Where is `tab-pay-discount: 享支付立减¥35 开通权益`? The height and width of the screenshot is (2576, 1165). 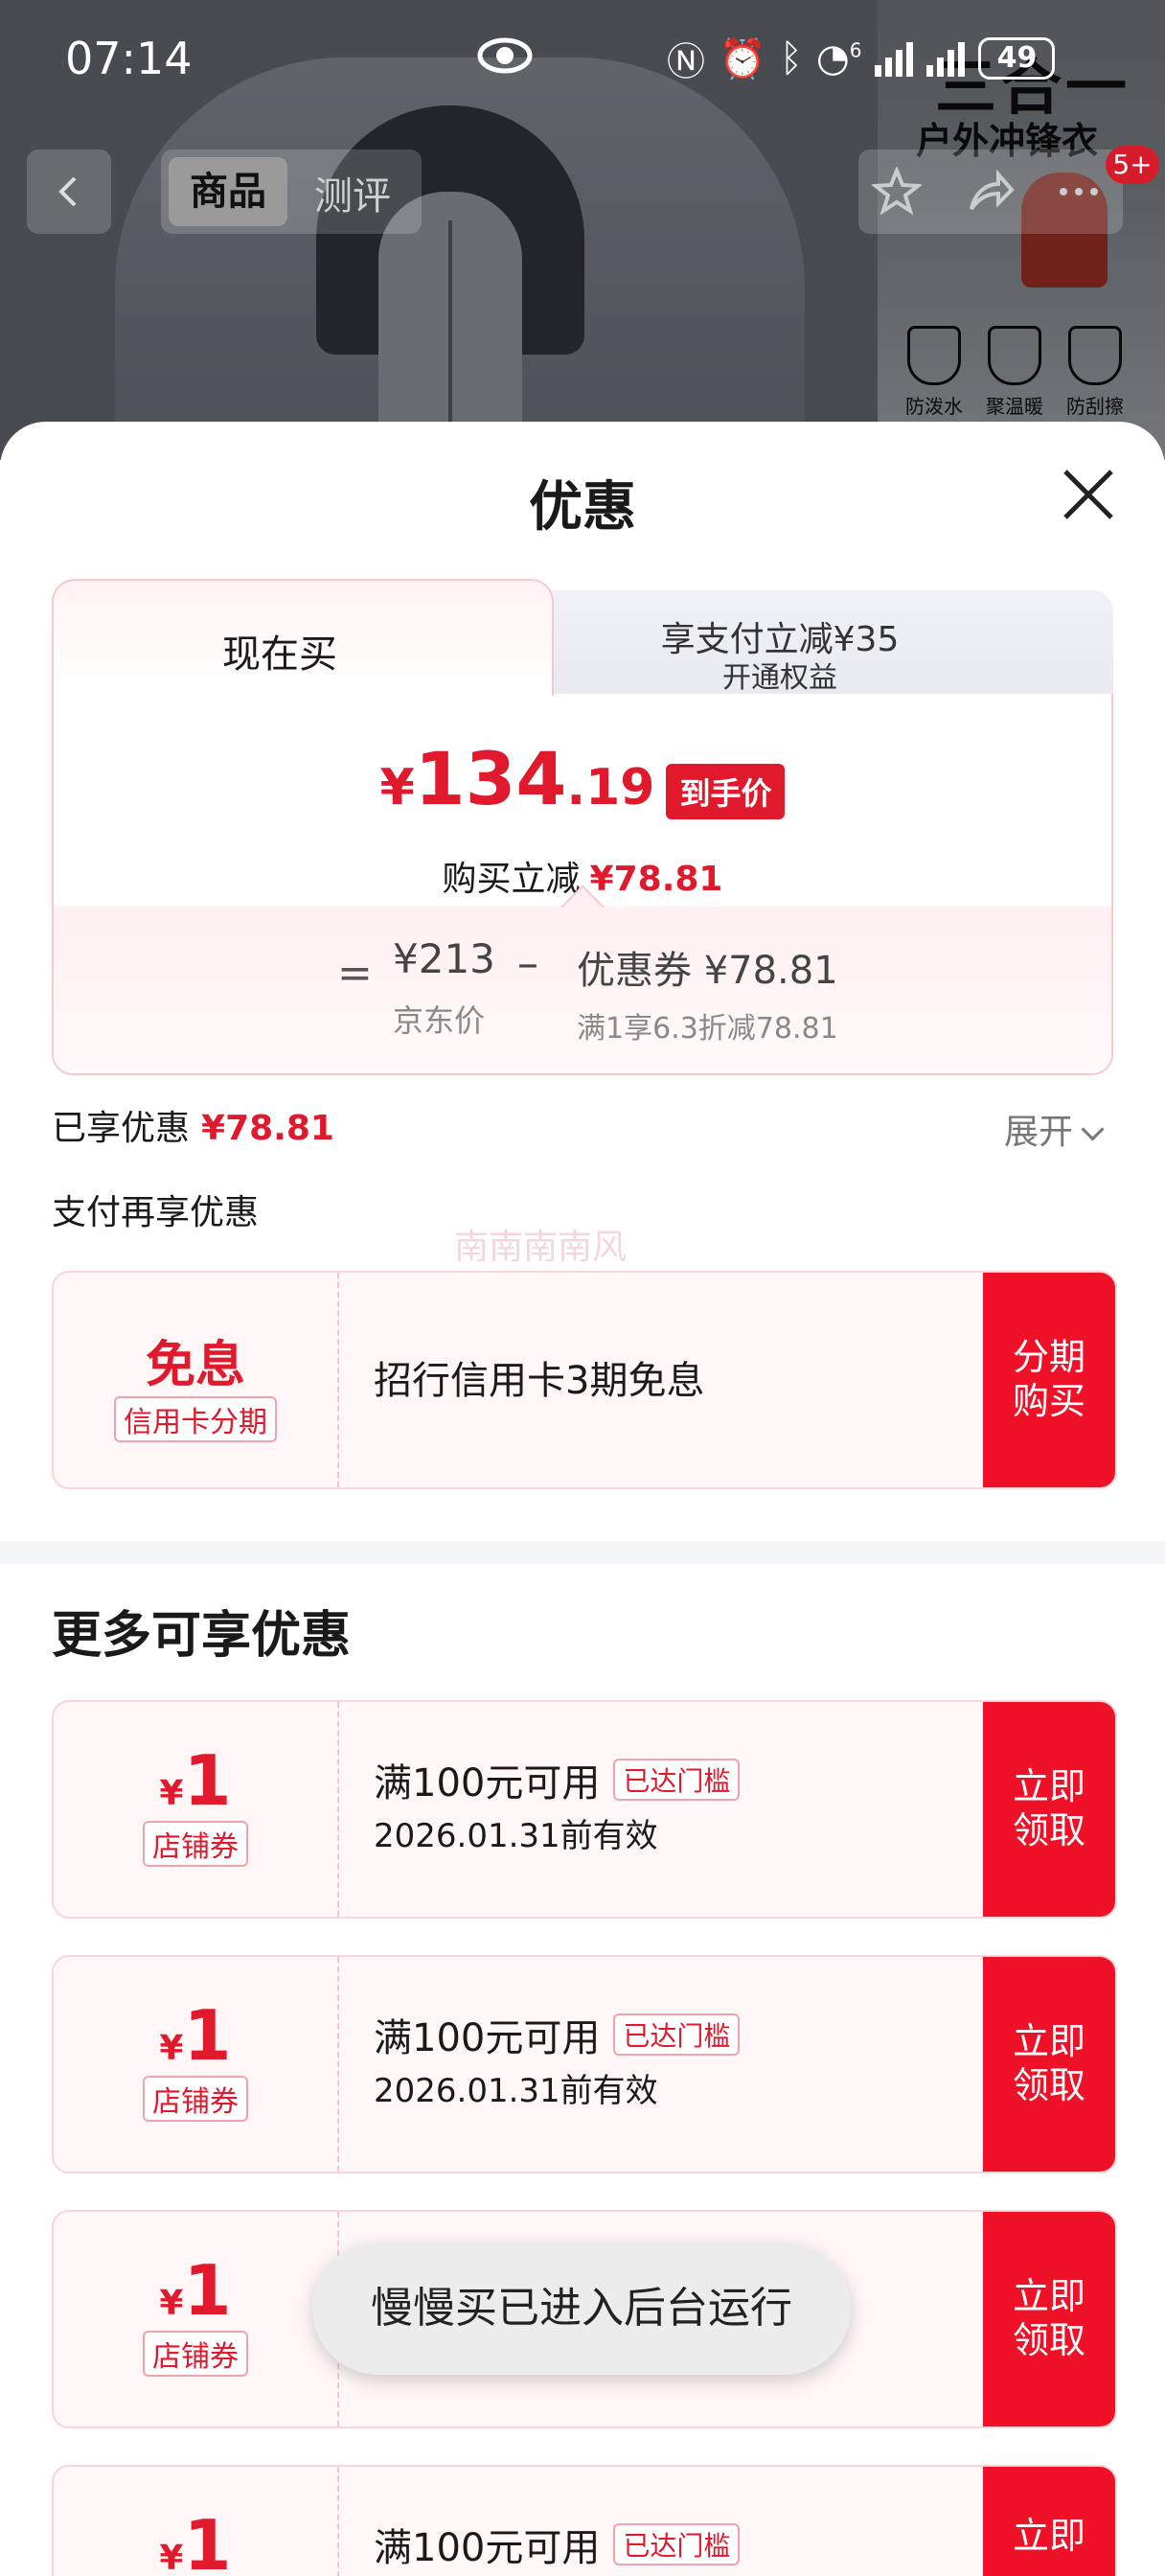
tab-pay-discount: 享支付立减¥35 开通权益 is located at coordinates (803, 644).